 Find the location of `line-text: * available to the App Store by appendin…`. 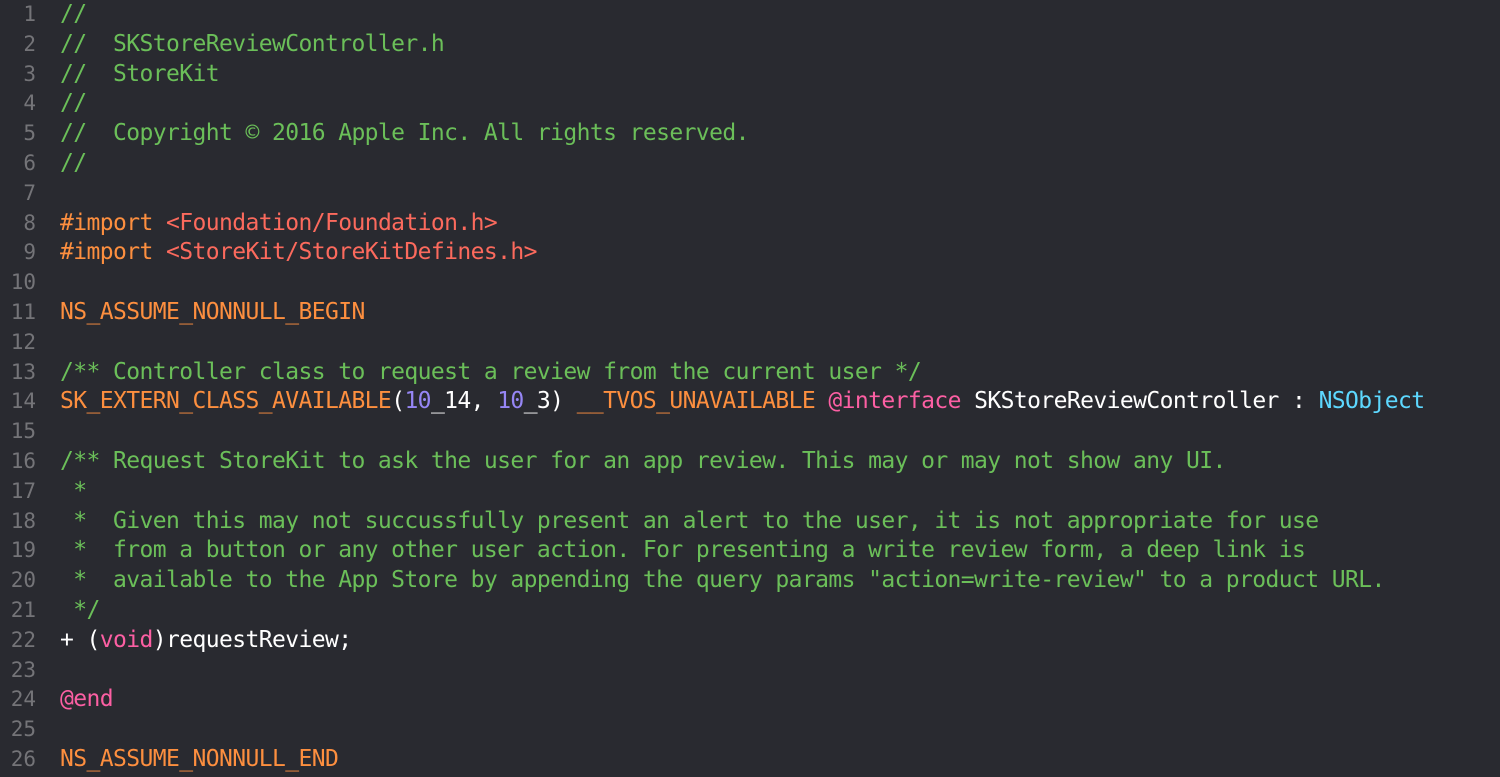

line-text: * available to the App Store by appendin… is located at coordinates (722, 581).